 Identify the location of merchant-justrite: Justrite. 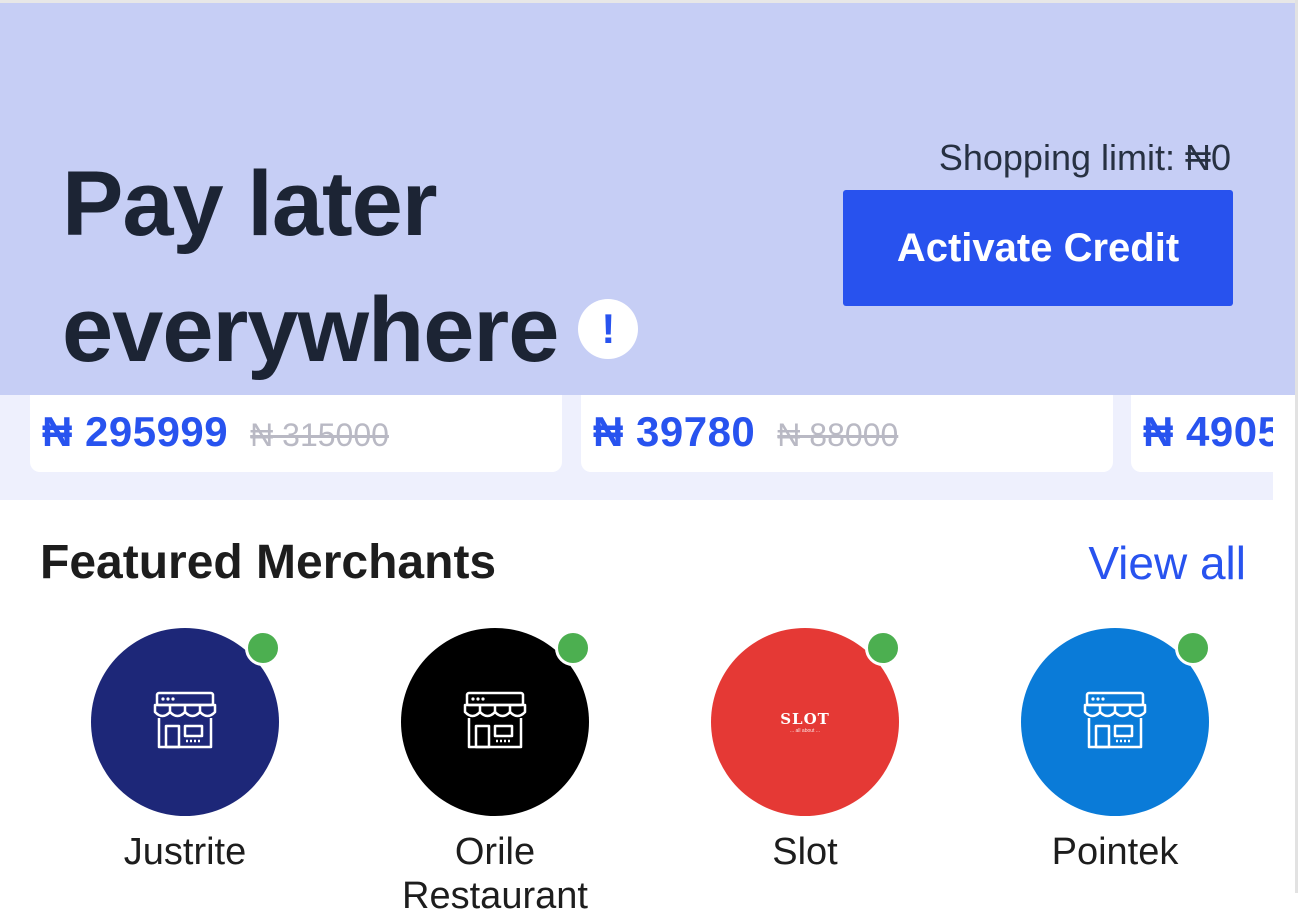
(185, 751).